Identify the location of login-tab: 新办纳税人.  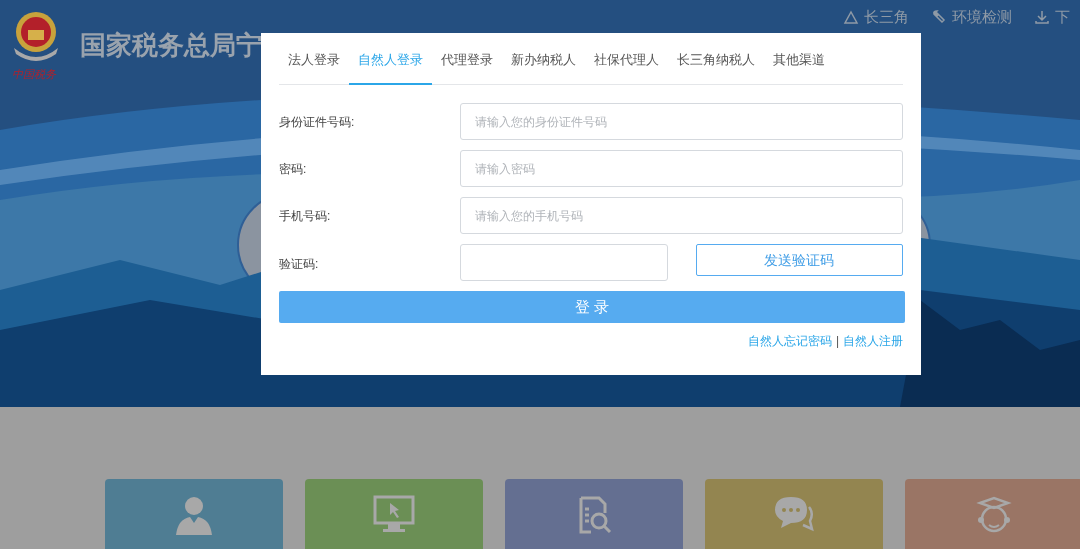
(543, 59).